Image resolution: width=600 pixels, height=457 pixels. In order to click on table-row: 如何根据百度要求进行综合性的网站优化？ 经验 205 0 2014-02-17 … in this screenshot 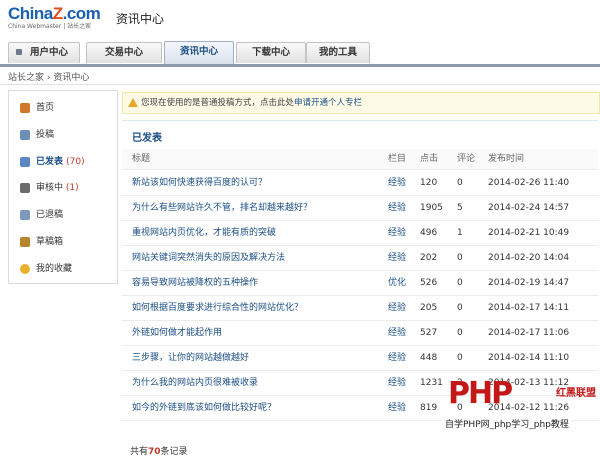, I will do `click(360, 308)`.